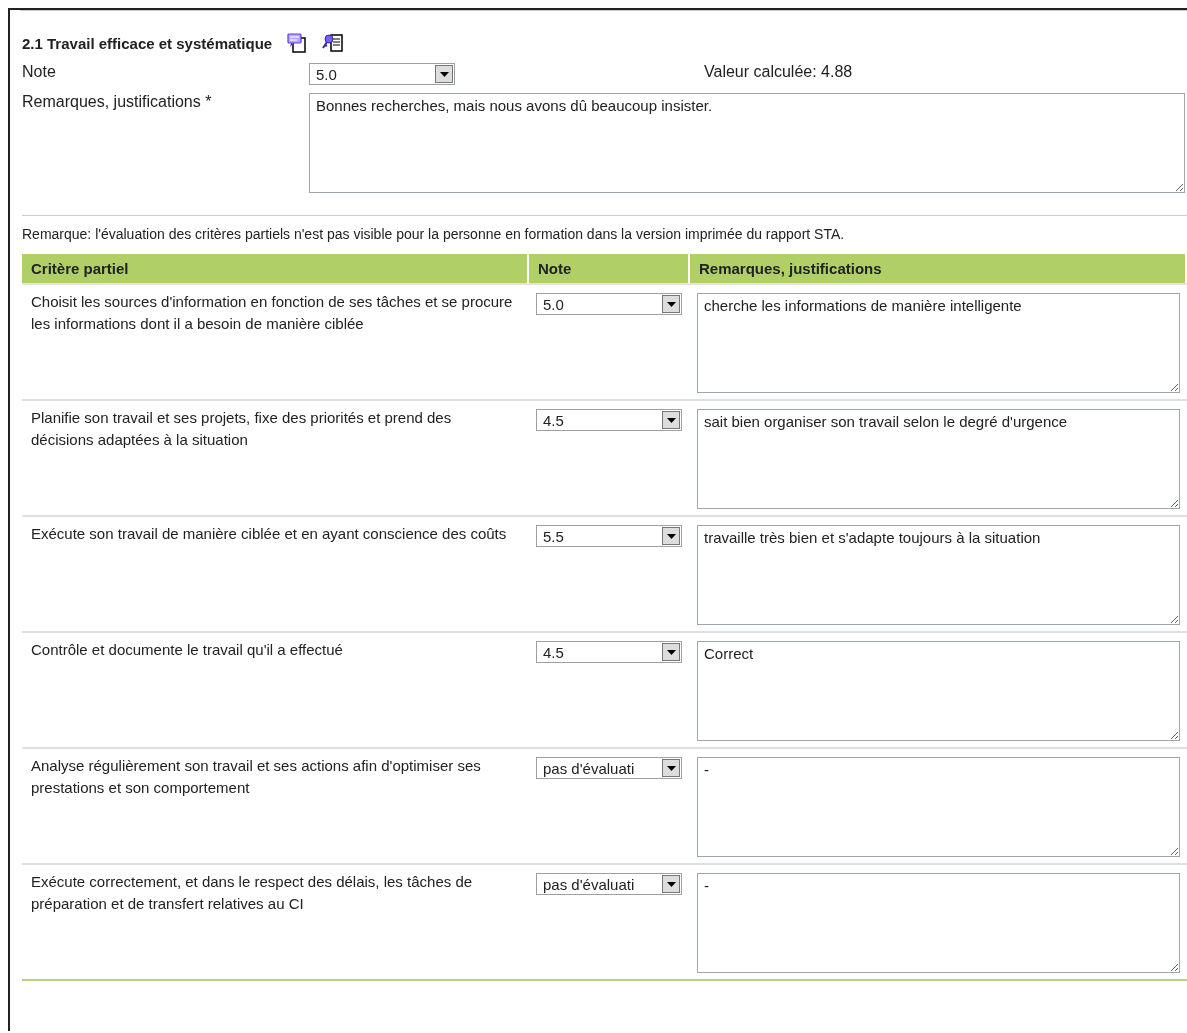  I want to click on criterion-text: Planifie son travail et ses projets, fixe des priorités et prend des décisions adaptées à la situation, so click(241, 429).